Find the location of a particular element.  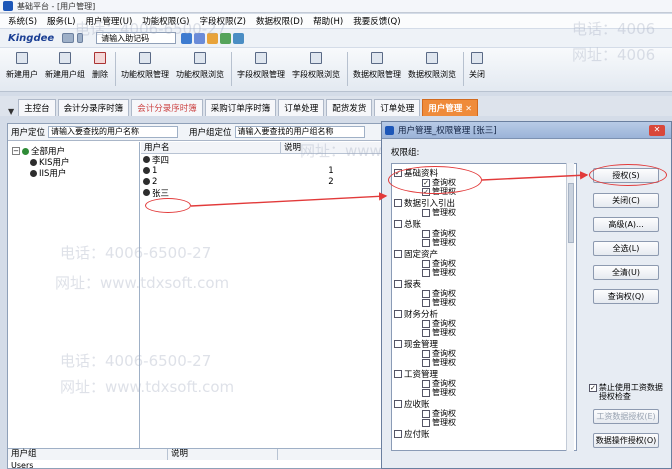

permission-group: 总账 is located at coordinates (407, 224).